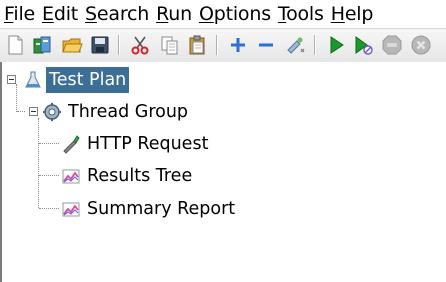 Image resolution: width=446 pixels, height=282 pixels. I want to click on tree-node-test-plan: Test Plan, so click(76, 80).